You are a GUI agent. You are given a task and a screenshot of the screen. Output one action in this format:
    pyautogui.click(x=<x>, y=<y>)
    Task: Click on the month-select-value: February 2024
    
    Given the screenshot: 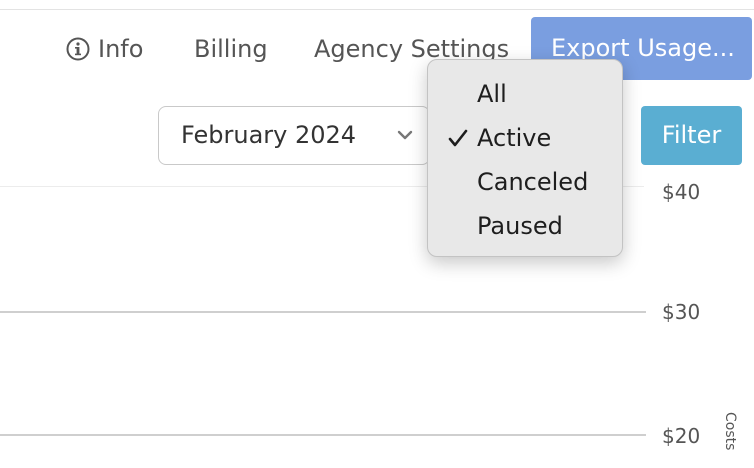 What is the action you would take?
    pyautogui.click(x=269, y=135)
    